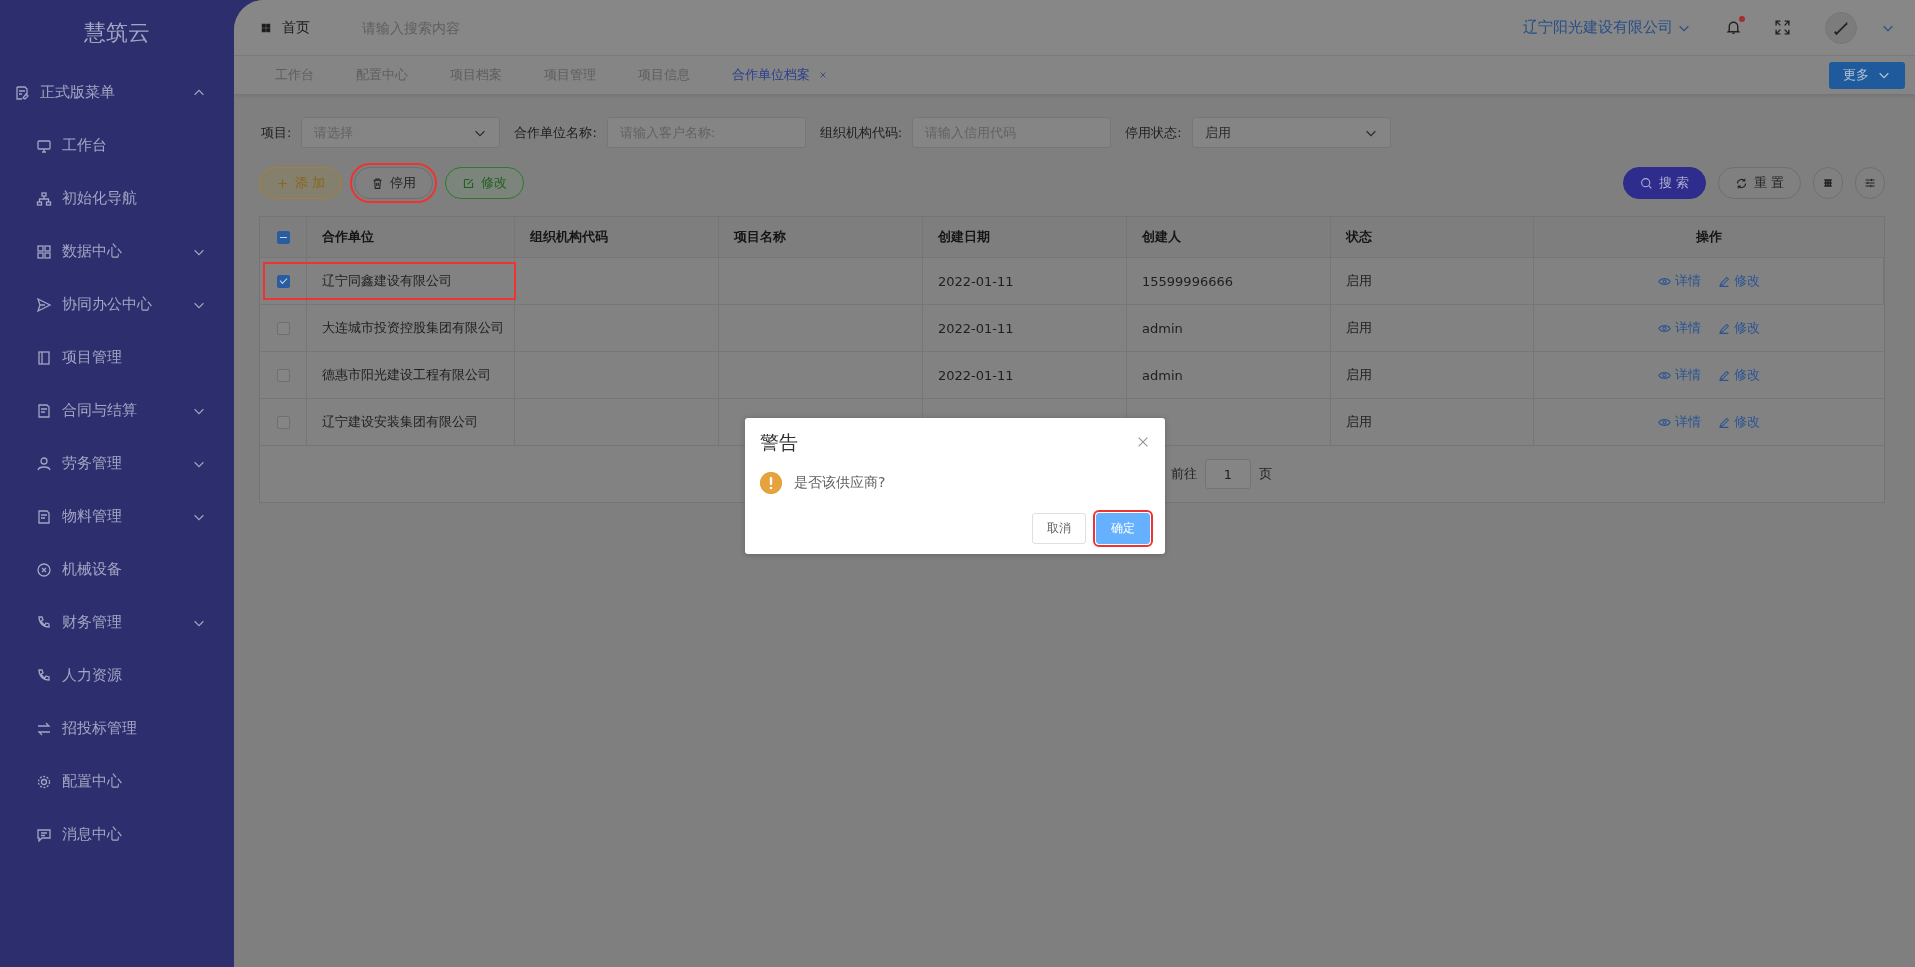  What do you see at coordinates (469, 183) in the screenshot?
I see `edit-icon` at bounding box center [469, 183].